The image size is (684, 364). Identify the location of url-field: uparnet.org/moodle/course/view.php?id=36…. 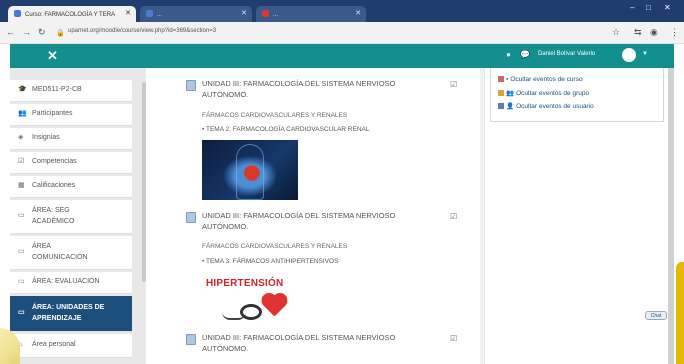
(142, 31).